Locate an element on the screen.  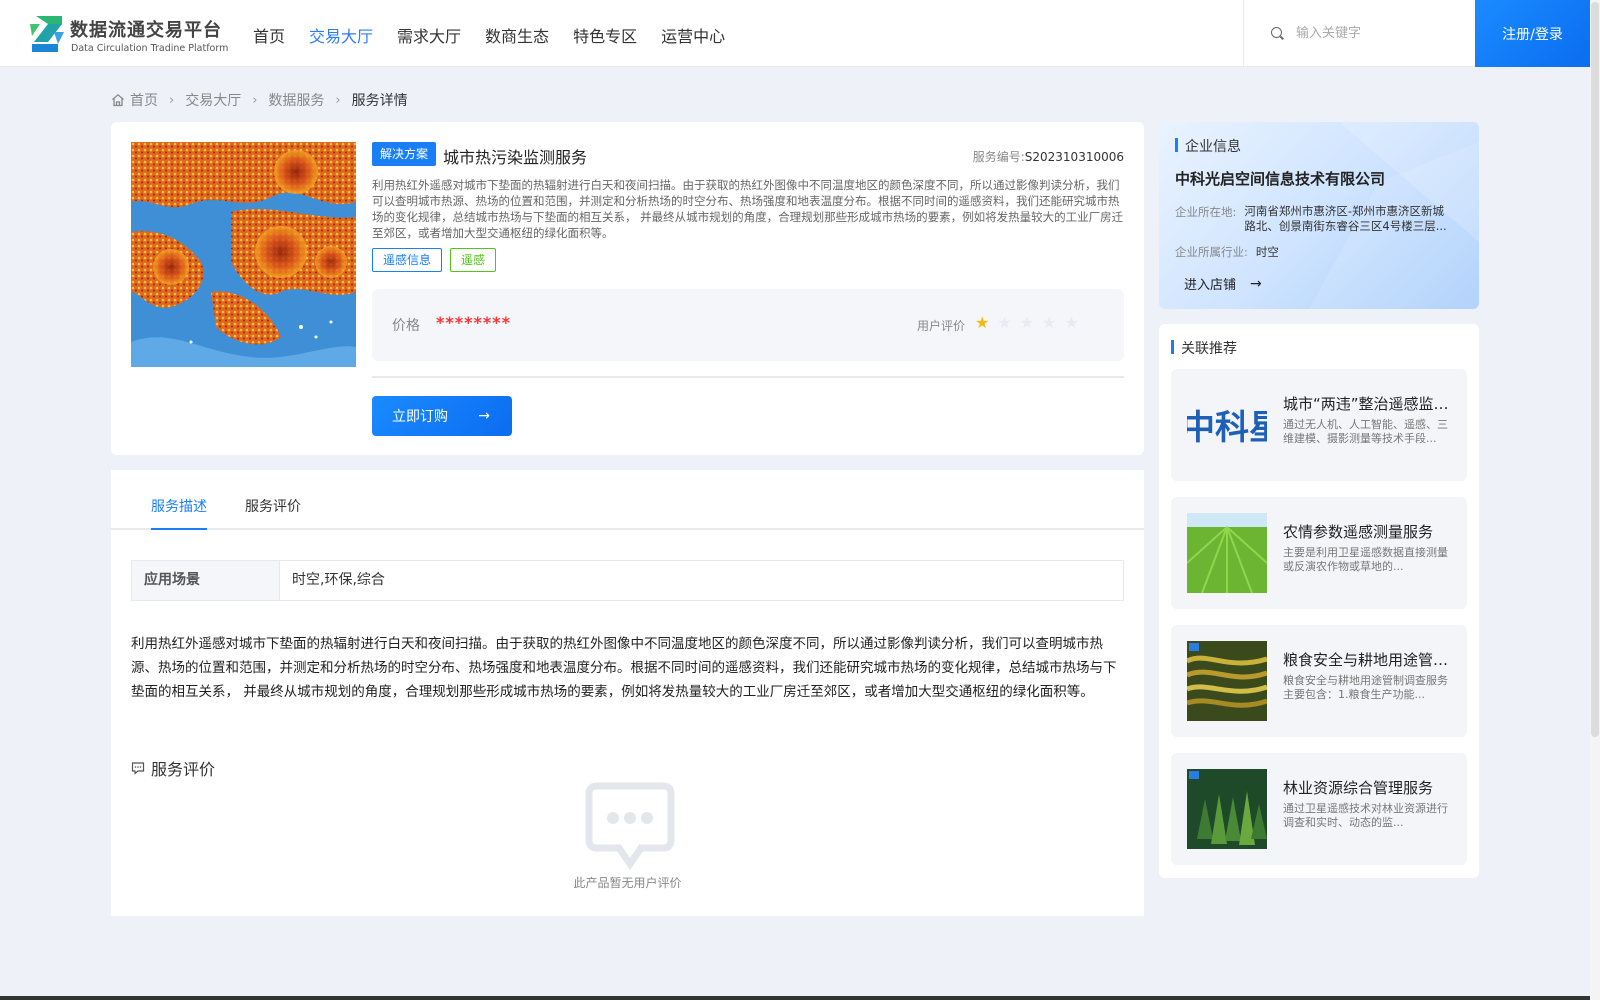
tab-service-review: 服务评价 is located at coordinates (273, 506).